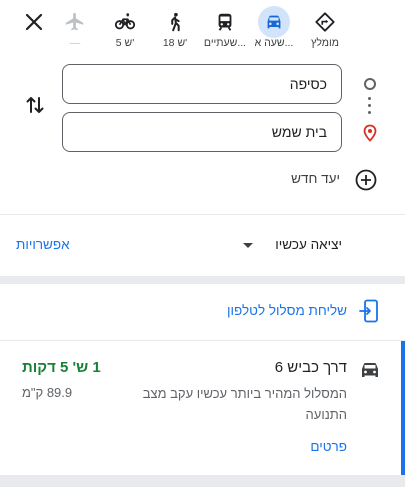  I want to click on directions-diamond-icon, so click(325, 22).